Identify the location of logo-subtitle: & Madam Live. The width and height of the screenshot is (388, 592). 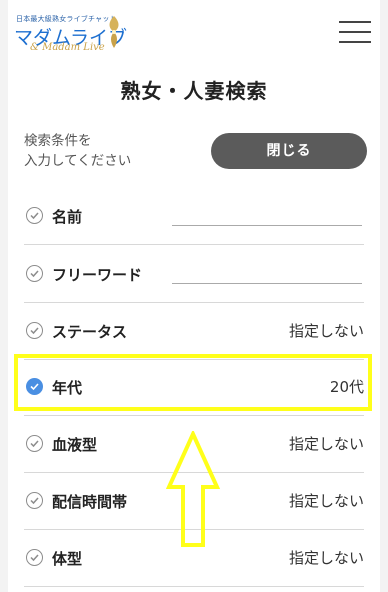
(67, 47).